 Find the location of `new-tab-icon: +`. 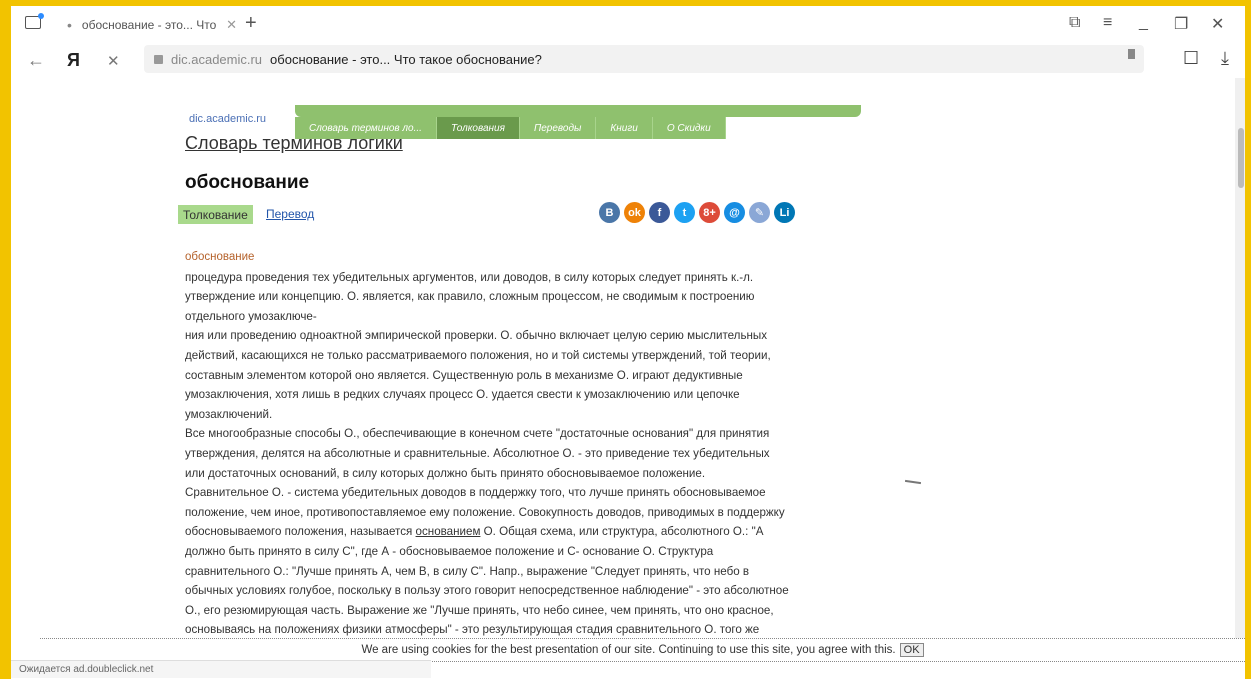

new-tab-icon: + is located at coordinates (251, 23).